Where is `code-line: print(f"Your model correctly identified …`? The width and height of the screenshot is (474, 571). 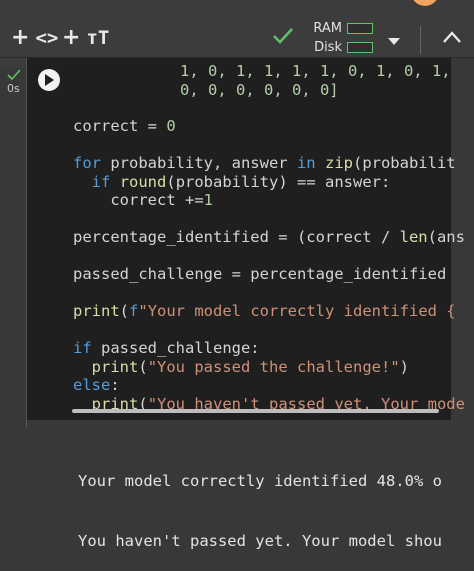
code-line: print(f"Your model correctly identified … is located at coordinates (264, 311).